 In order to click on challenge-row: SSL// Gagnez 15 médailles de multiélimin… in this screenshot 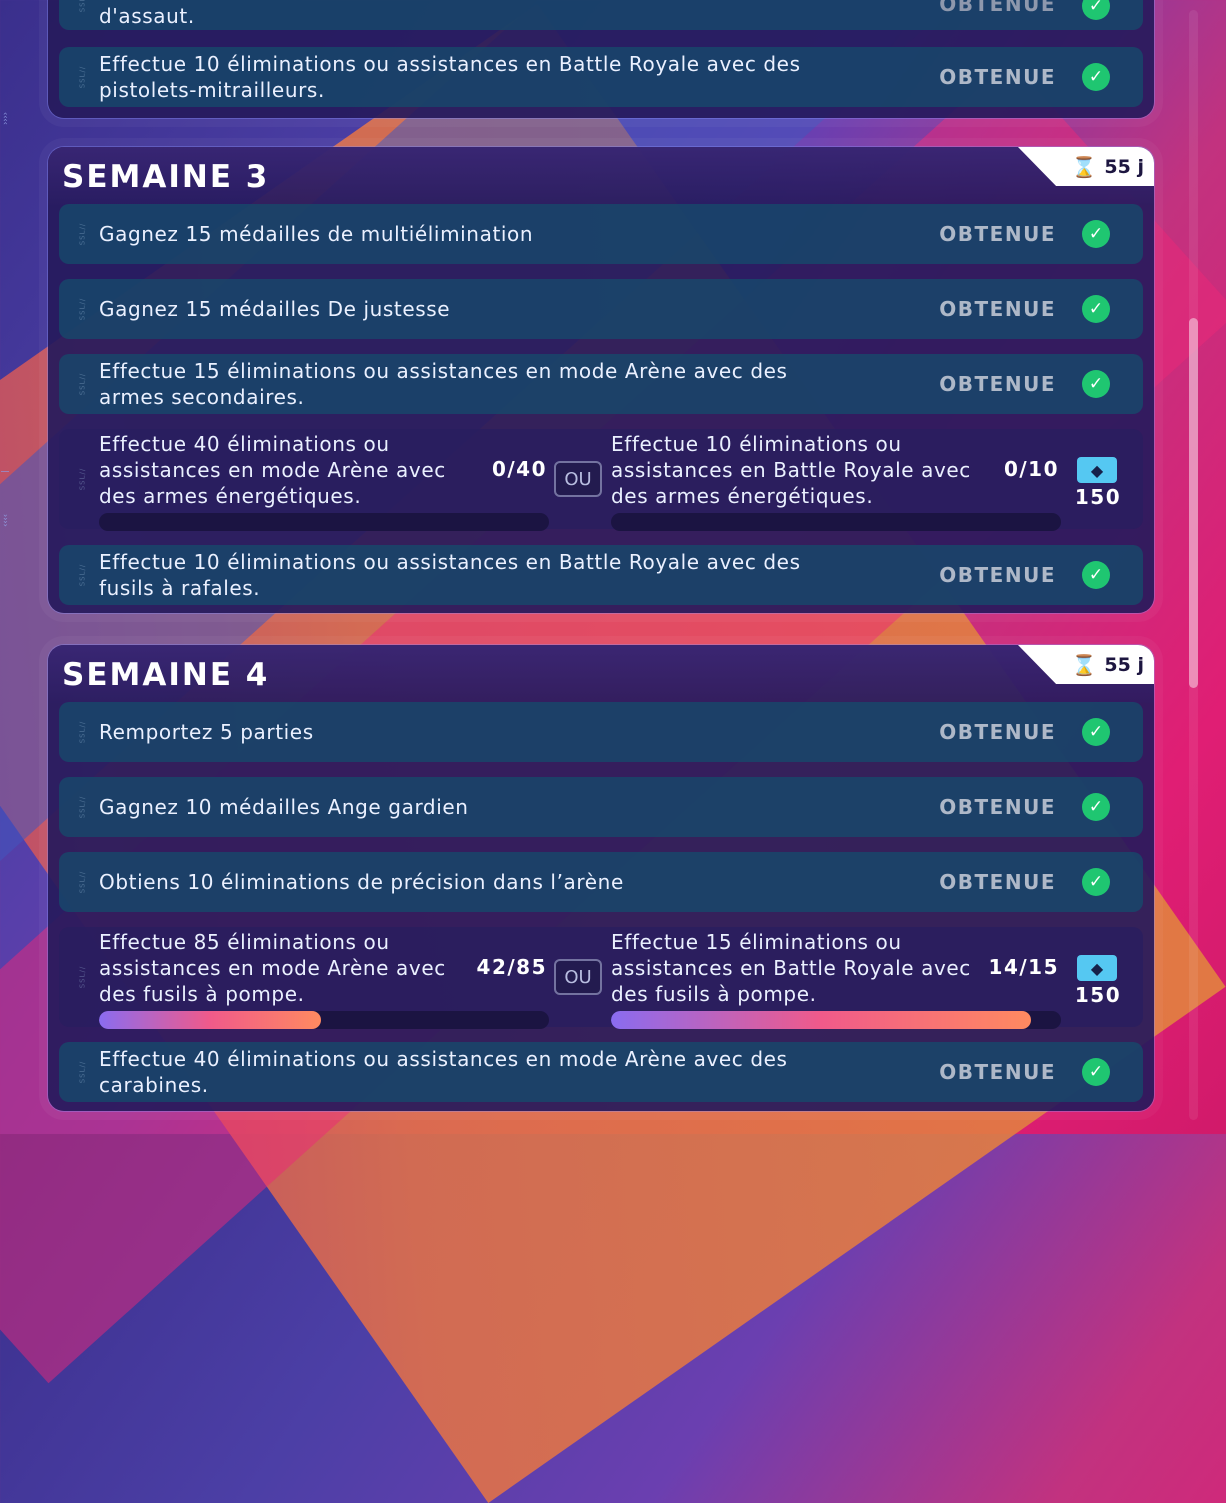, I will do `click(601, 234)`.